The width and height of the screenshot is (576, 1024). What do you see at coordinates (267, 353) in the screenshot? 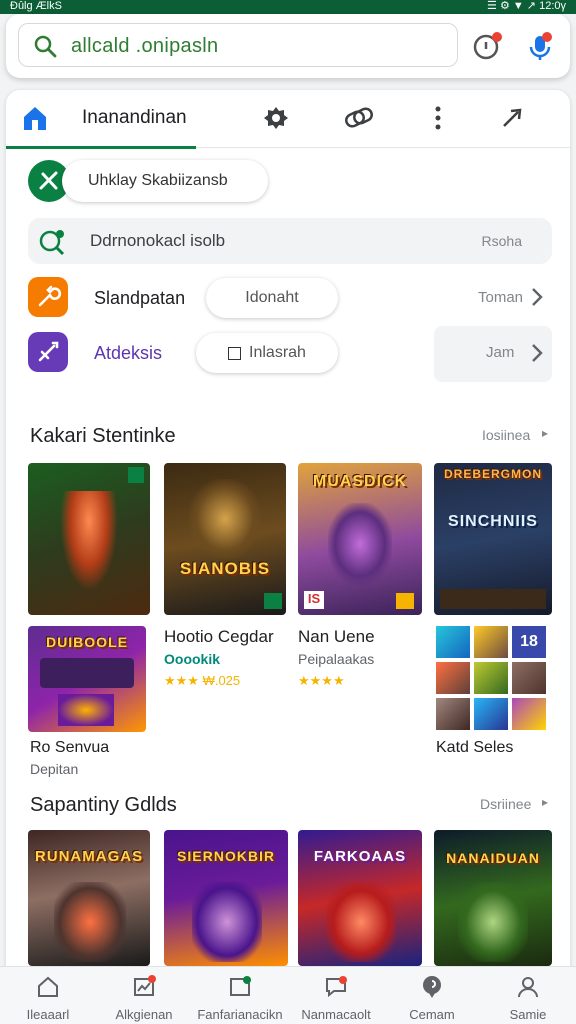
I see `settings-row-2-pill: Inlasrah` at bounding box center [267, 353].